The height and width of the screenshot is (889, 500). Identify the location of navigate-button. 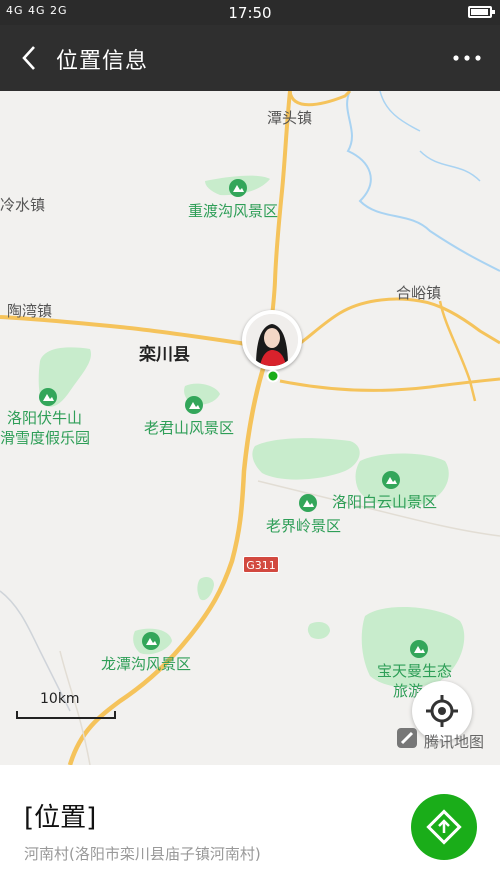
(444, 827).